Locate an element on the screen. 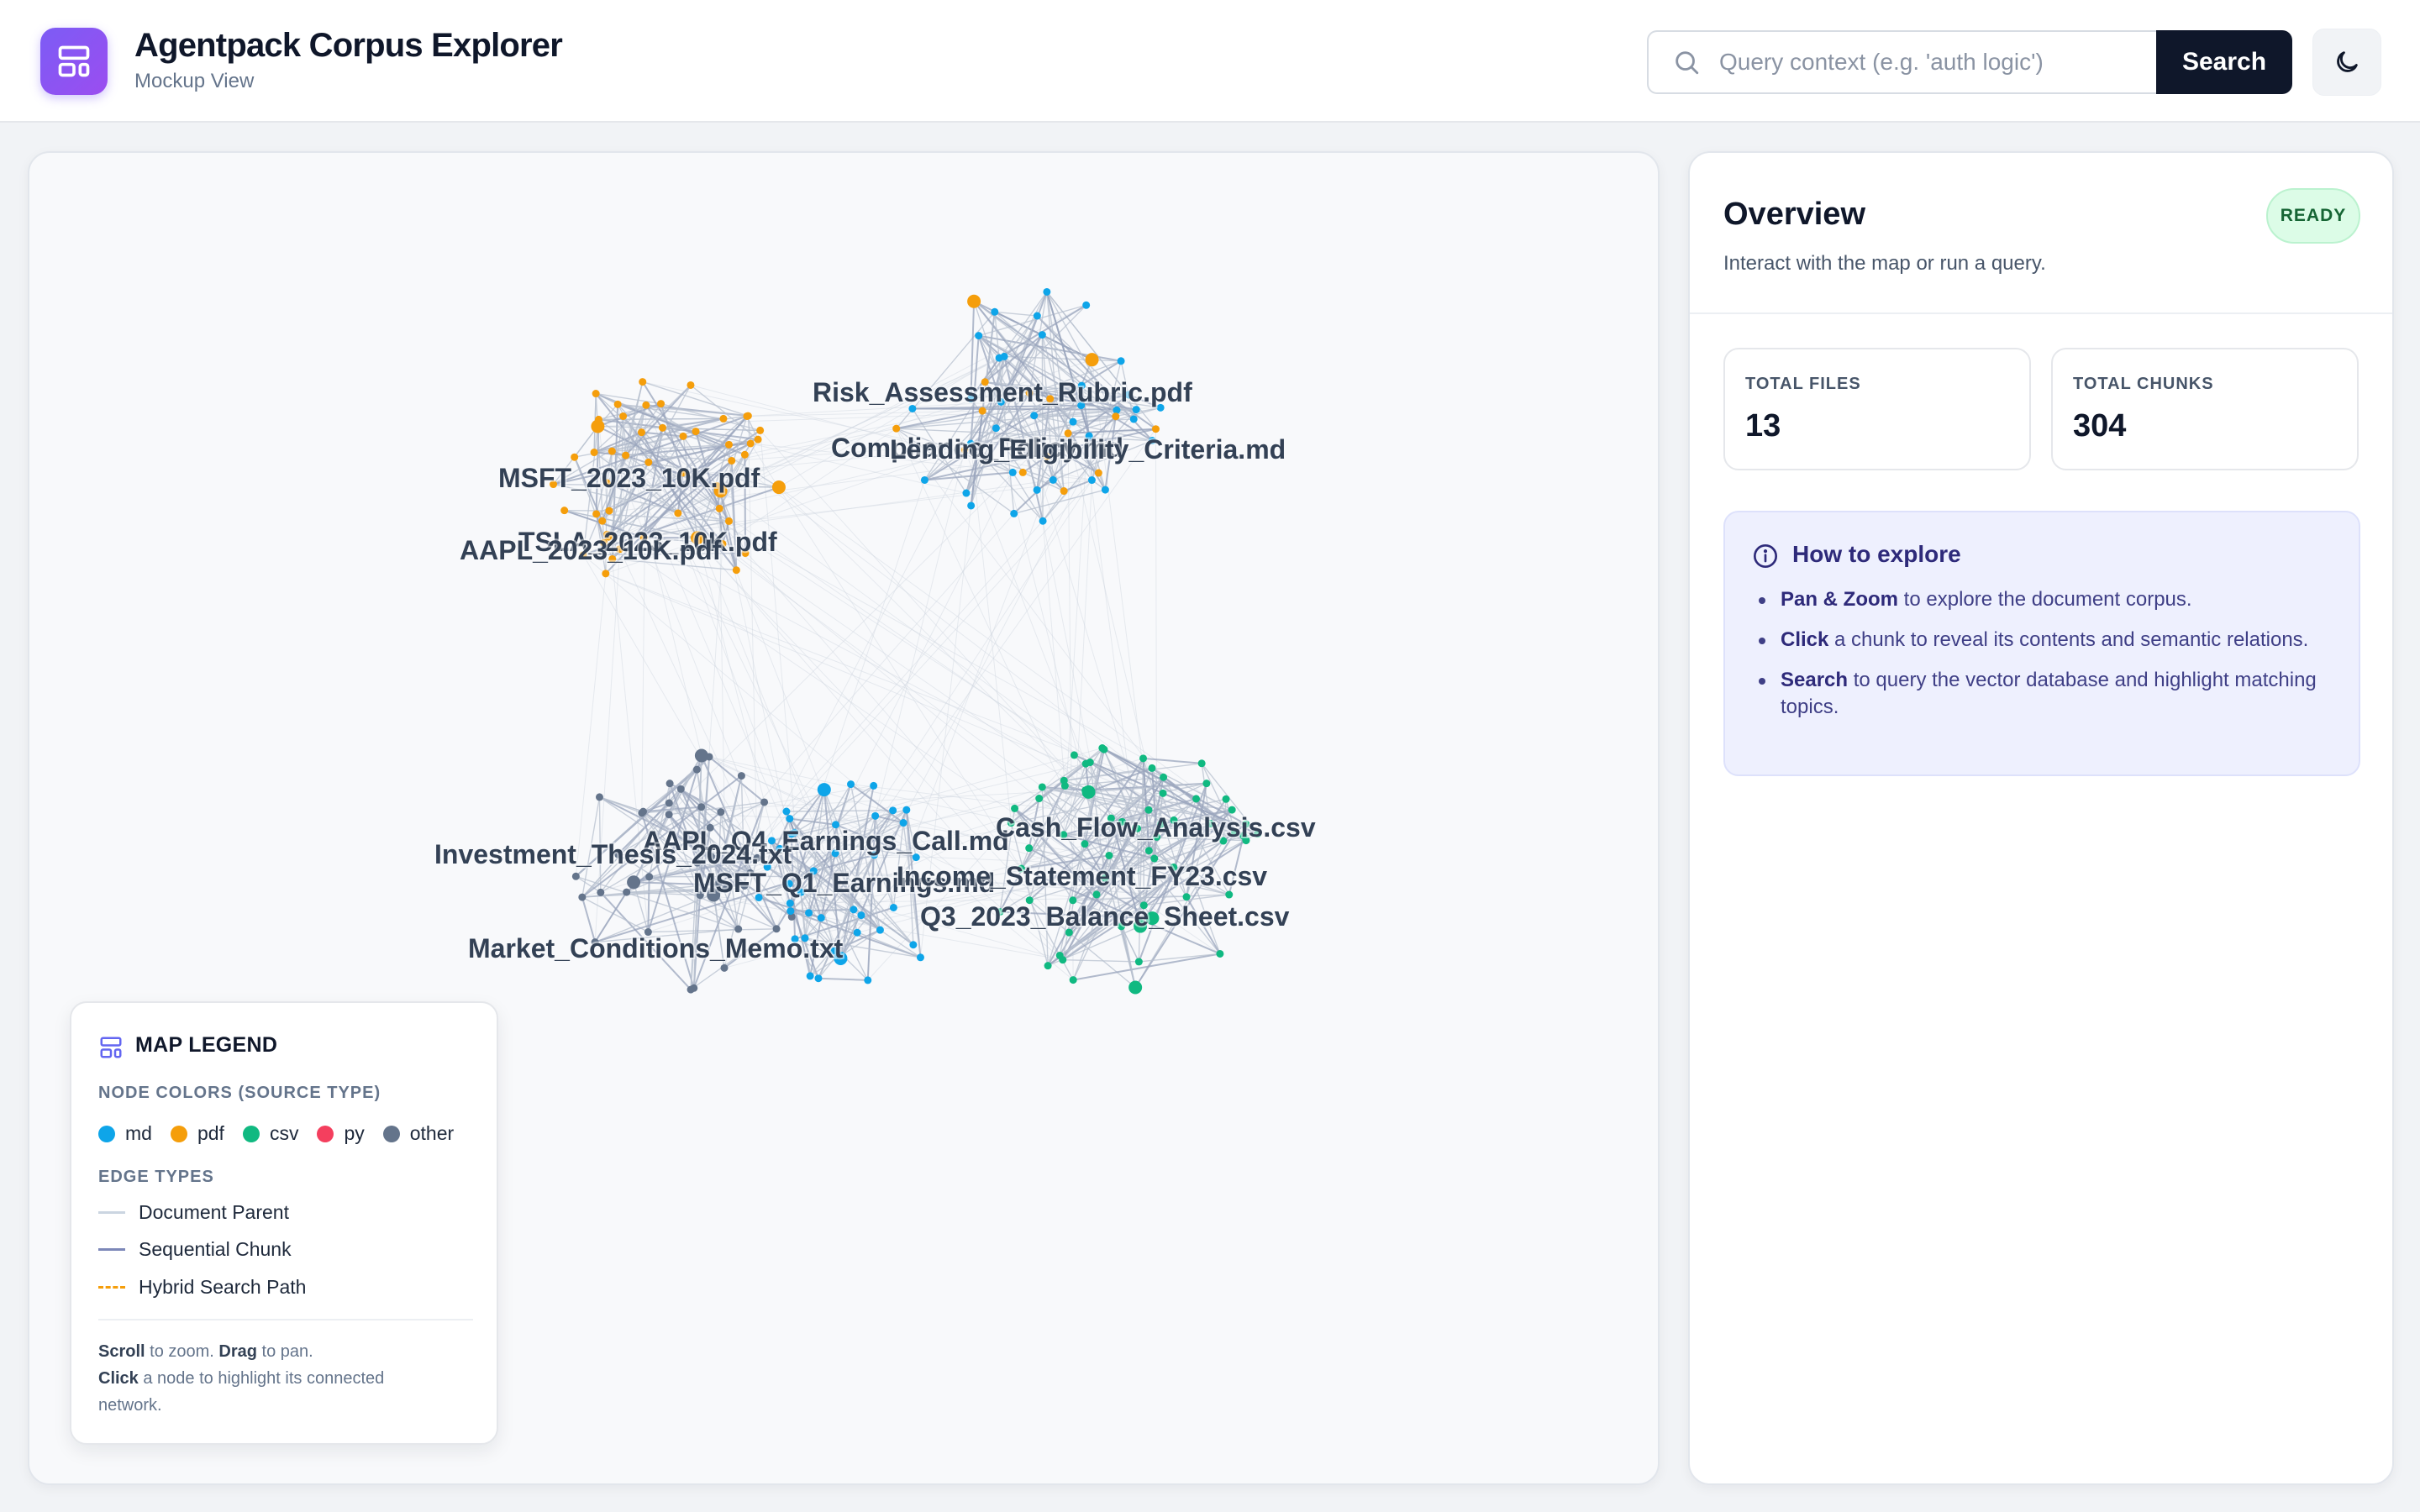 The image size is (2420, 1512). doc-label: Income_Statement_FY23.csv is located at coordinates (1082, 876).